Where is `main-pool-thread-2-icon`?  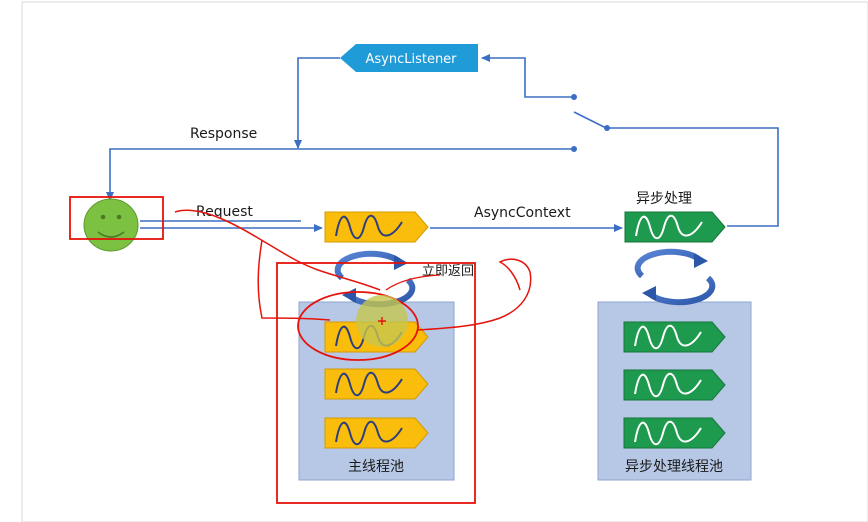 main-pool-thread-2-icon is located at coordinates (376, 384).